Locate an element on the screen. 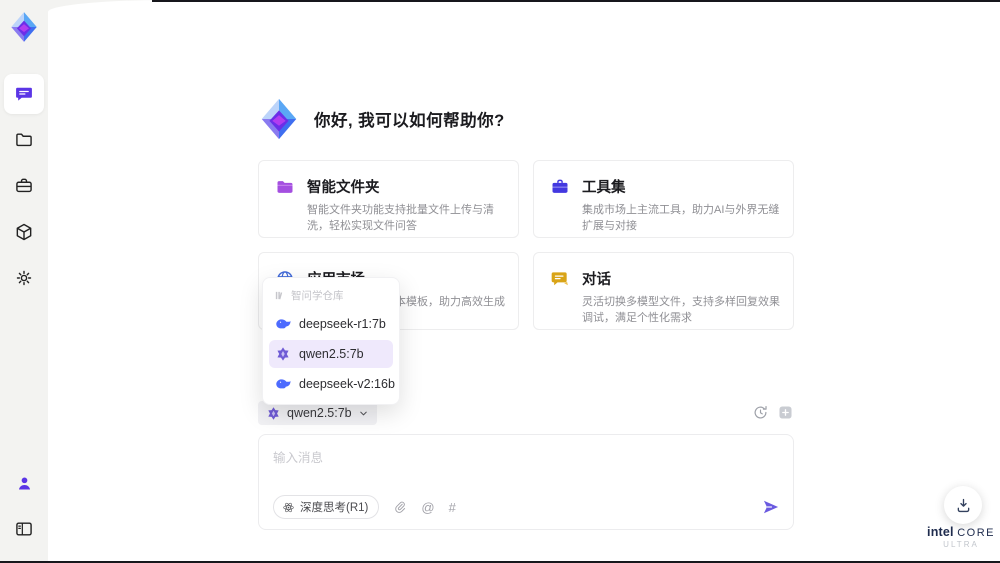  send-icon is located at coordinates (771, 507).